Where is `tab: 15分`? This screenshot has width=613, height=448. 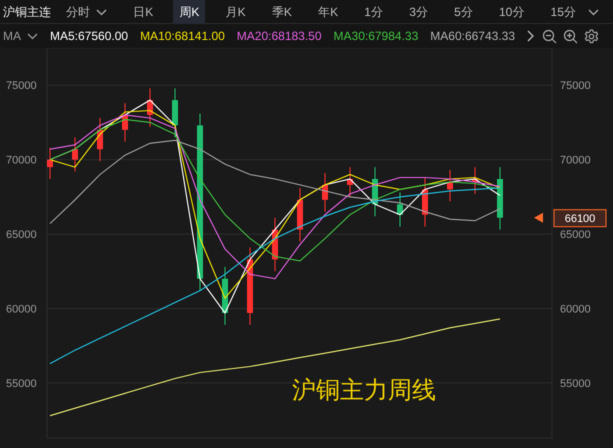 tab: 15分 is located at coordinates (563, 12).